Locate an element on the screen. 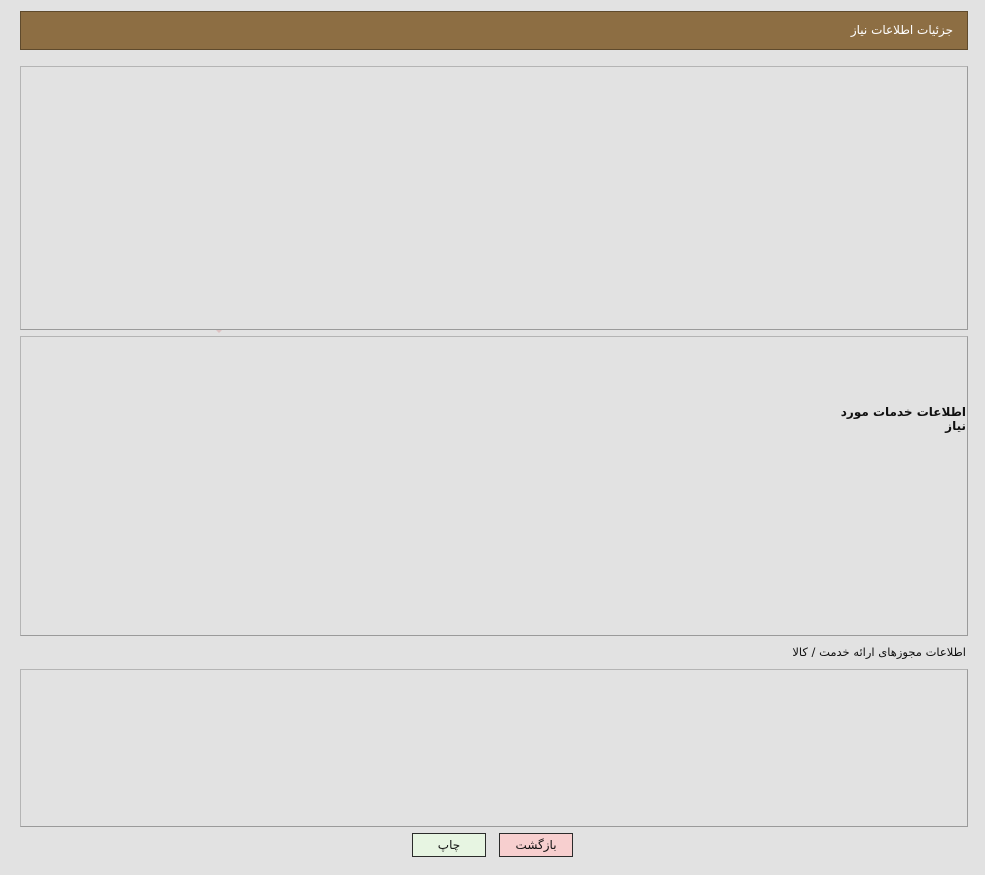 The image size is (985, 875). print-button: چاپ is located at coordinates (448, 845).